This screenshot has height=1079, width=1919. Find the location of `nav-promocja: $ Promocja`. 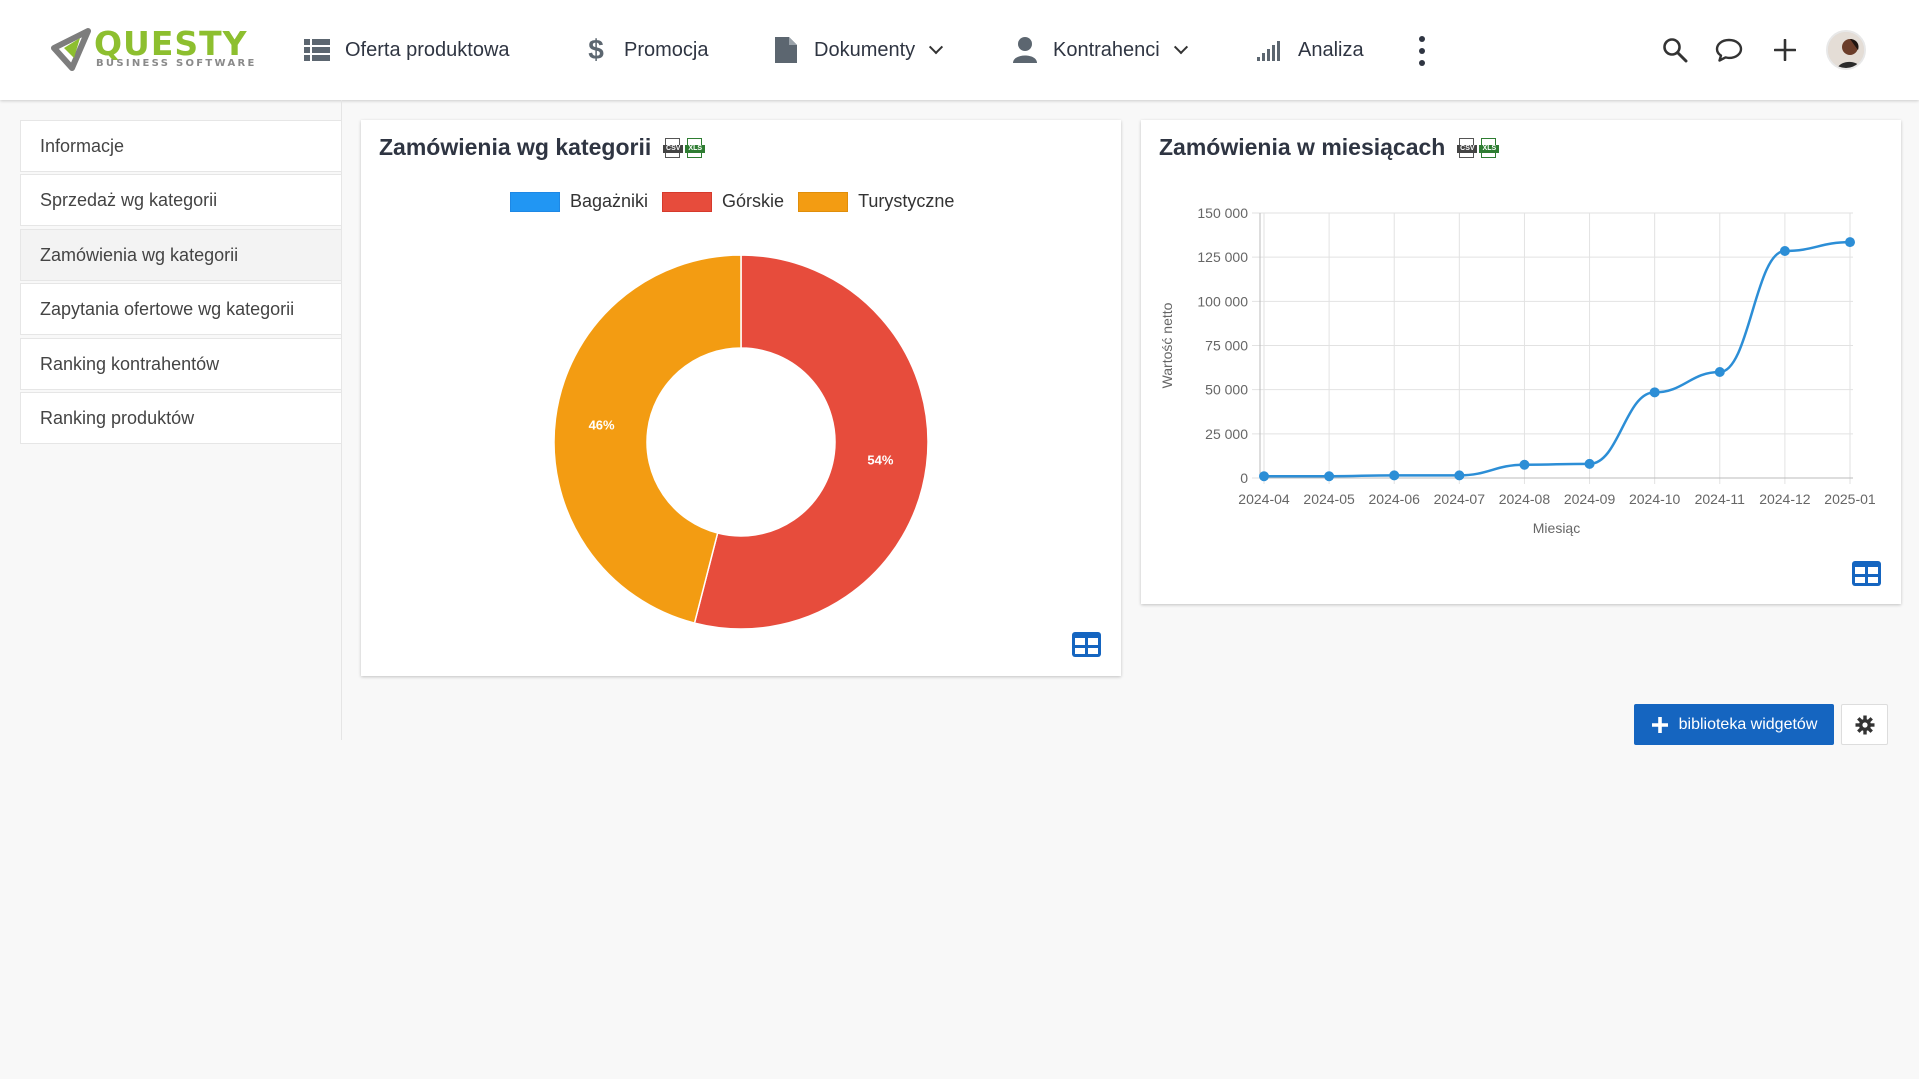

nav-promocja: $ Promocja is located at coordinates (645, 50).